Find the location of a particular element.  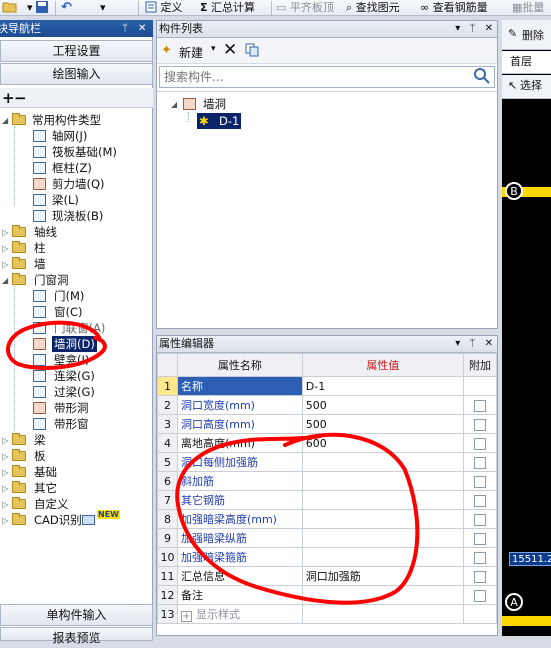

save-icon is located at coordinates (42, 8).